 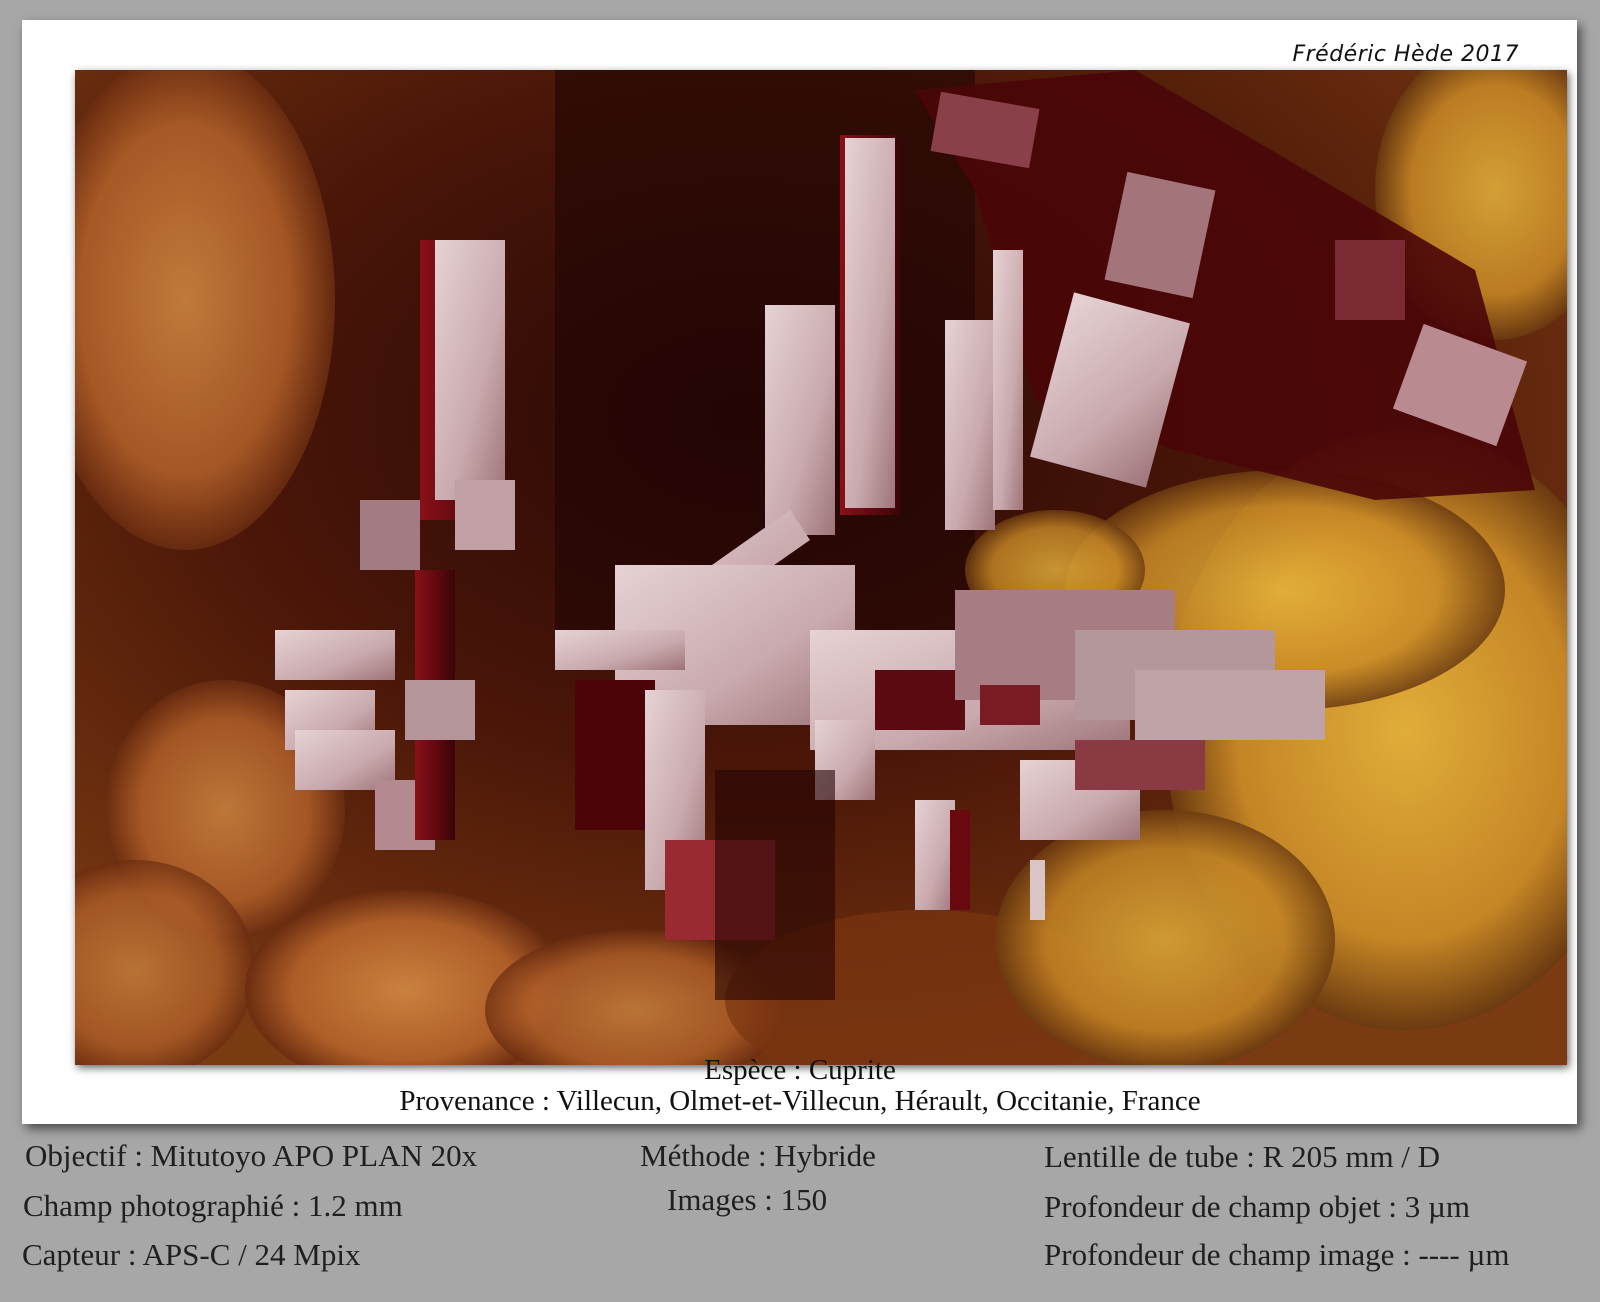 I want to click on object-depth-of-field-info: Profondeur de champ objet : 3 µm, so click(x=1257, y=1206).